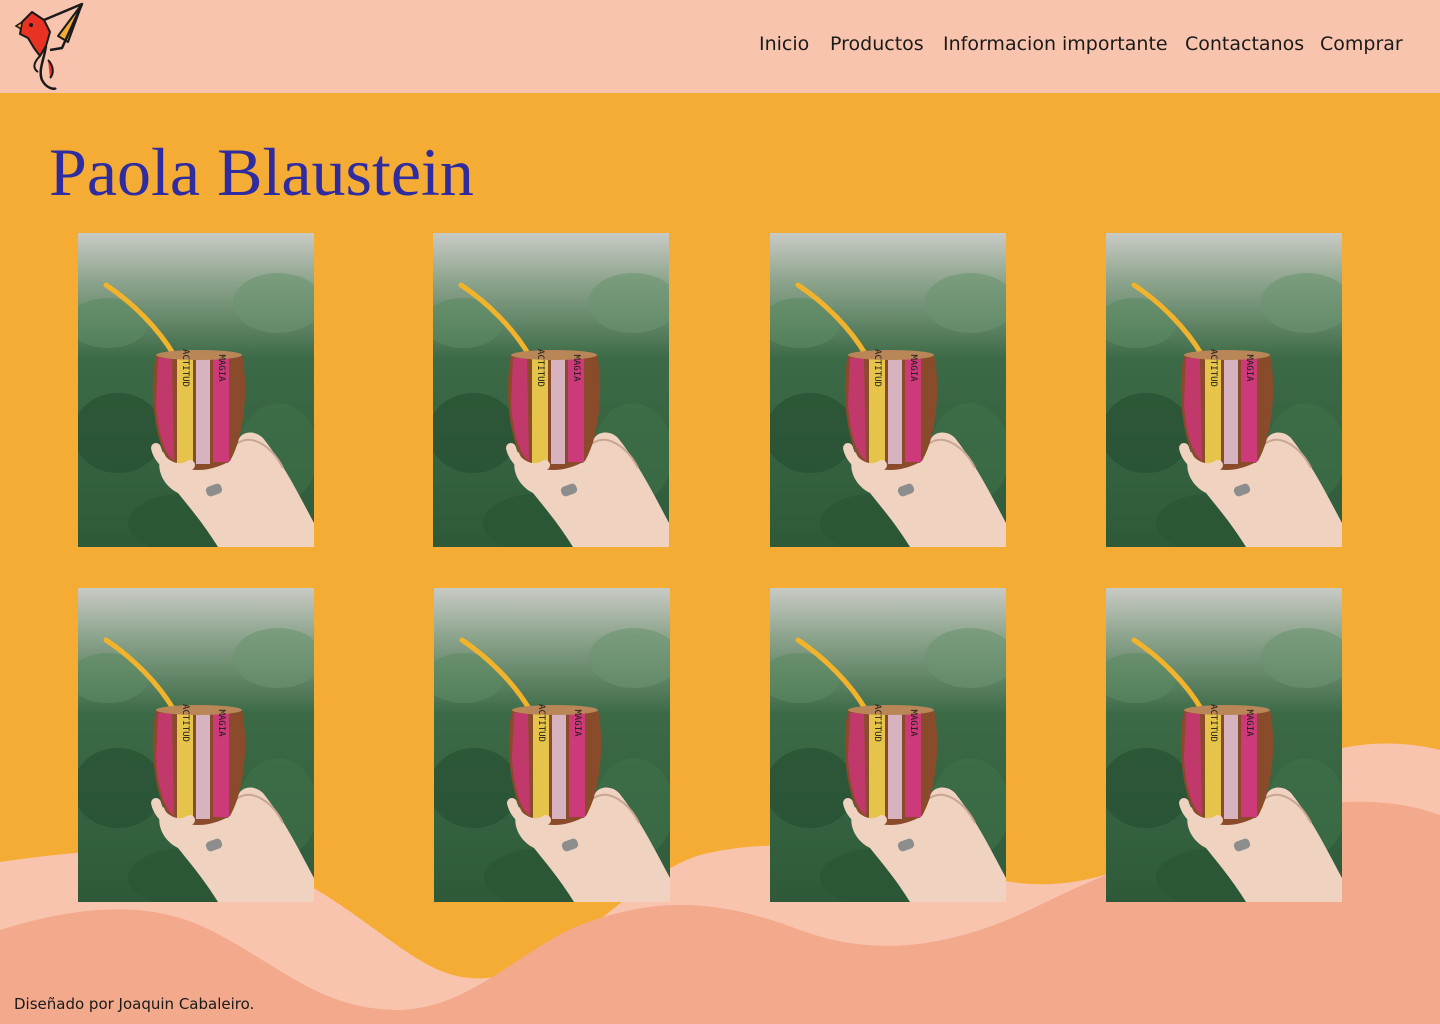 The image size is (1440, 1024). I want to click on footer-credit: Diseñado por Joaquin Cabaleiro., so click(134, 1004).